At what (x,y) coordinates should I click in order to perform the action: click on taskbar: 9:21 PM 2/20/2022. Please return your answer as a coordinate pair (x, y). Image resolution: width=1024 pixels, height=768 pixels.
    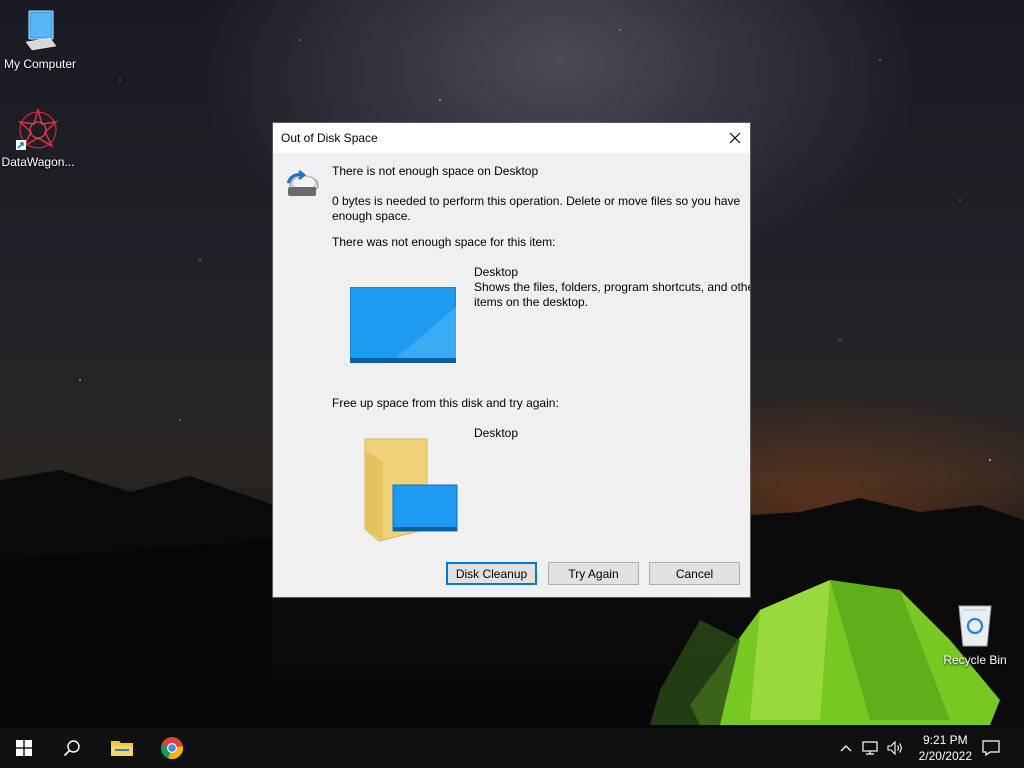
    Looking at the image, I should click on (512, 748).